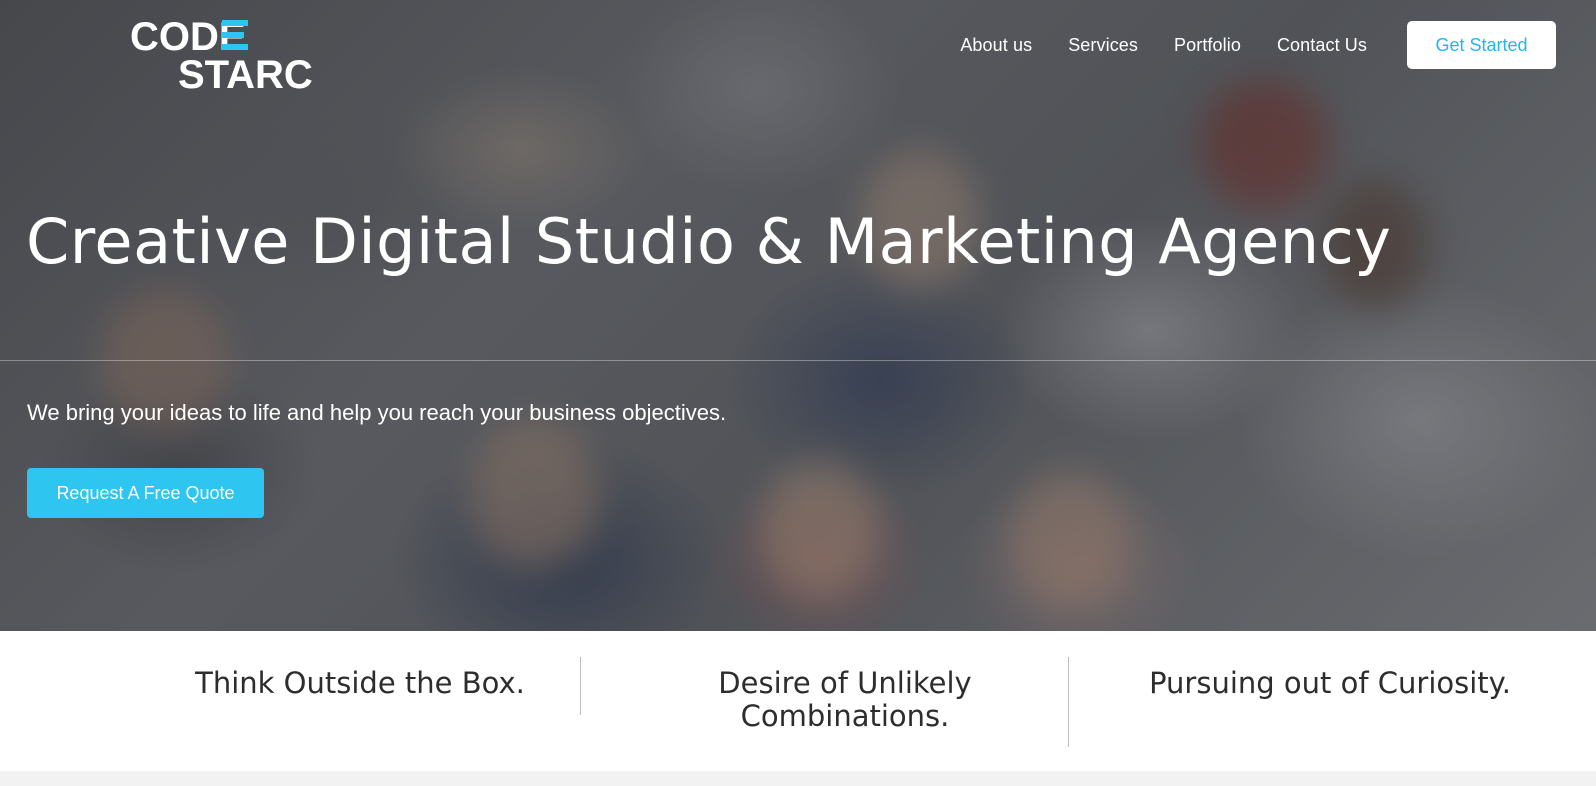 The width and height of the screenshot is (1596, 786). I want to click on nav-item-about-us: About us, so click(996, 45).